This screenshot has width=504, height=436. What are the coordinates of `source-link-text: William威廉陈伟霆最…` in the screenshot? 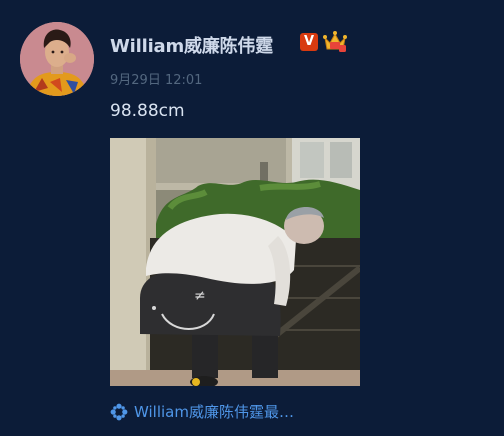 It's located at (214, 411).